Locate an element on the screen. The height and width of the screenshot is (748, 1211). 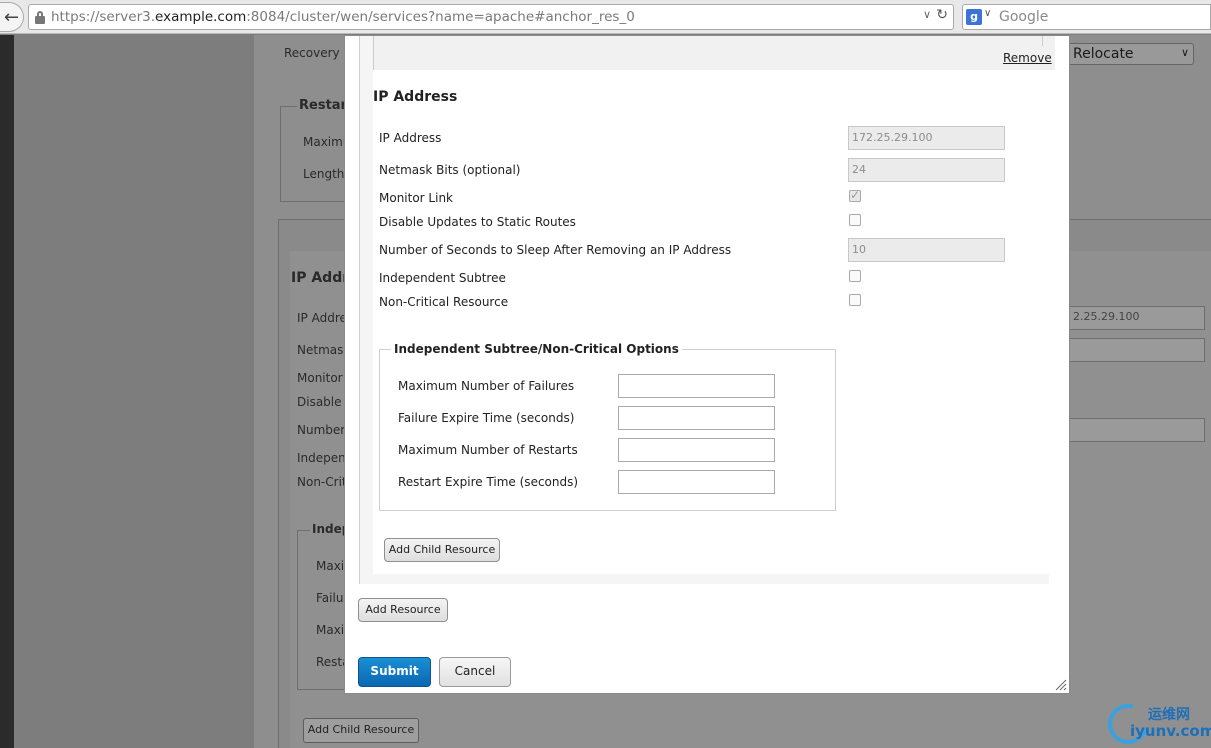
bg-noncrit-label: Non-Crit is located at coordinates (322, 482).